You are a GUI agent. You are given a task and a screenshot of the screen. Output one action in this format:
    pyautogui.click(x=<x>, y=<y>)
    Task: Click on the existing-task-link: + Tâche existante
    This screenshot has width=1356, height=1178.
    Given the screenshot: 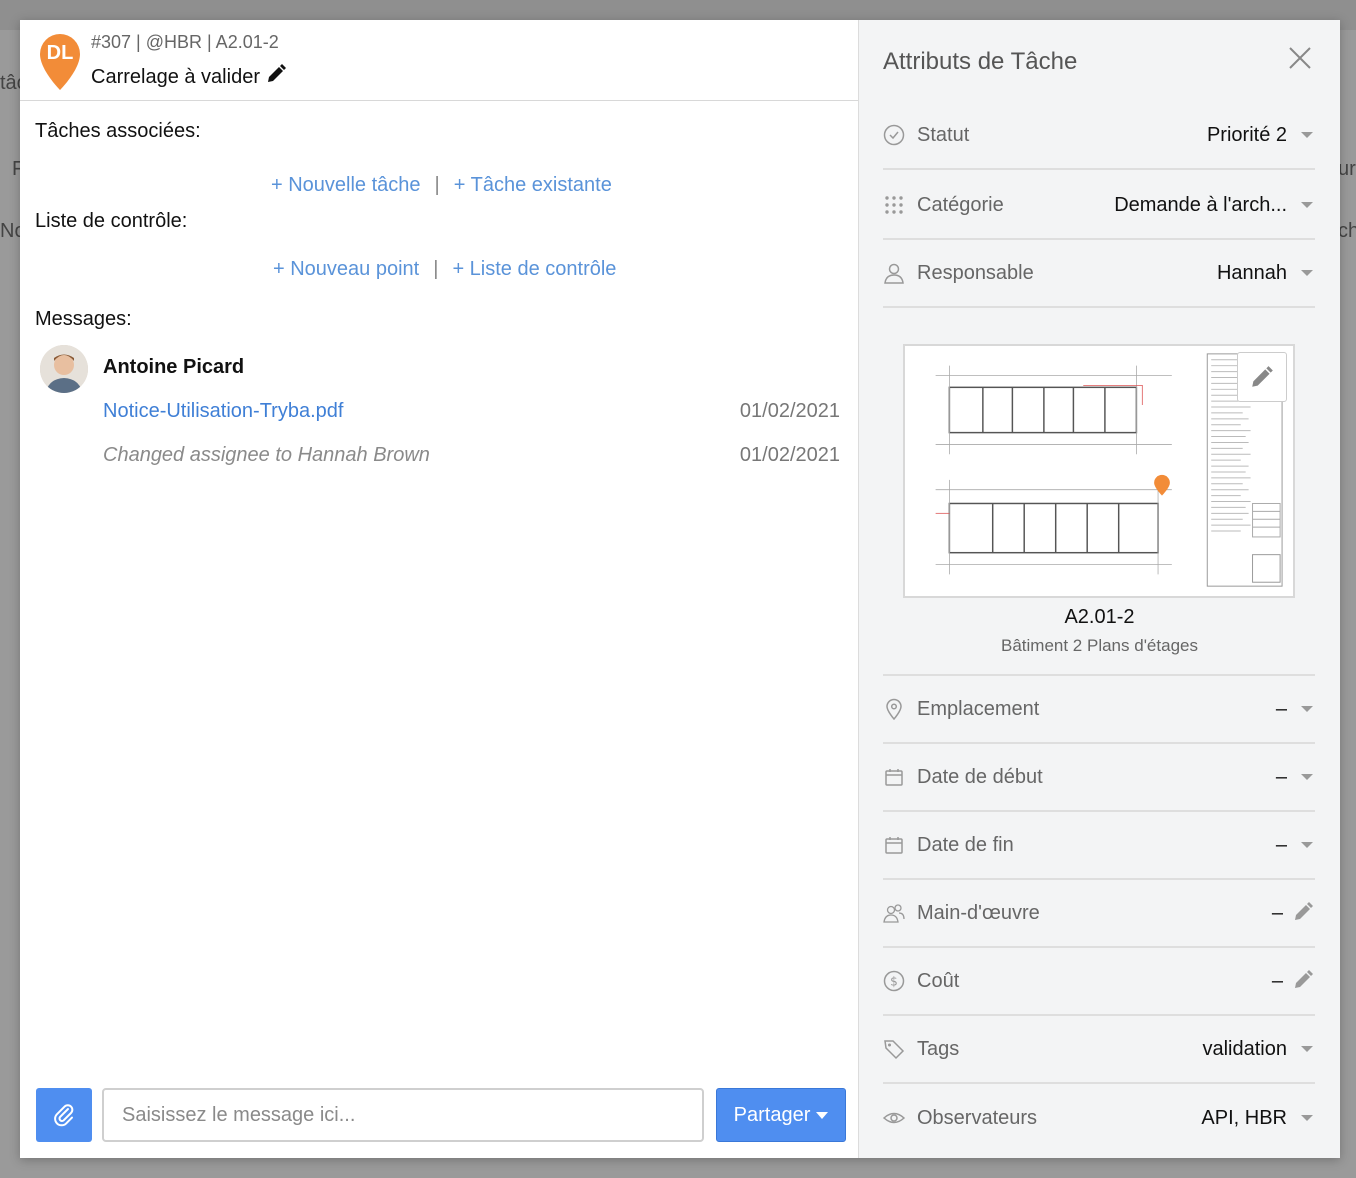 What is the action you would take?
    pyautogui.click(x=533, y=185)
    